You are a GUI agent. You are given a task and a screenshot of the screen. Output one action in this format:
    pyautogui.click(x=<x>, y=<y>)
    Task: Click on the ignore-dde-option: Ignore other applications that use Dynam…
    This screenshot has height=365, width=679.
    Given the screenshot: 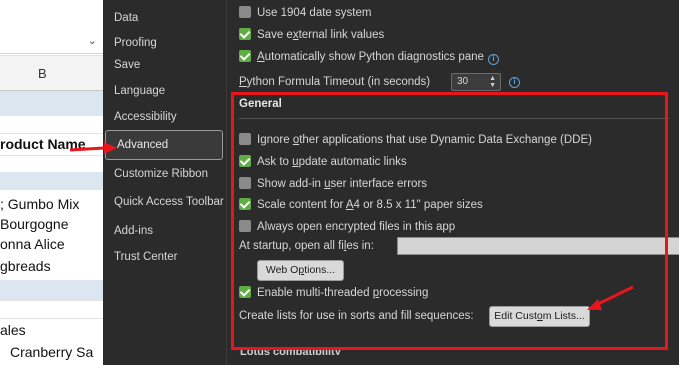 What is the action you would take?
    pyautogui.click(x=415, y=140)
    